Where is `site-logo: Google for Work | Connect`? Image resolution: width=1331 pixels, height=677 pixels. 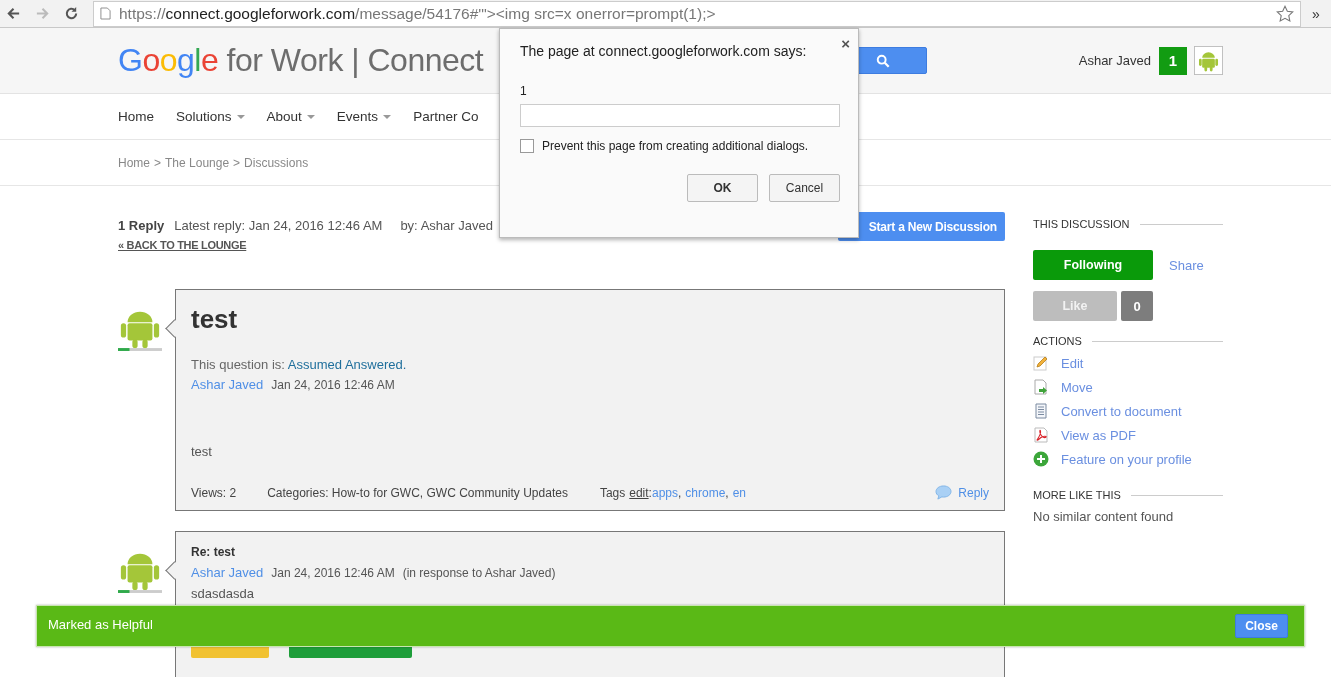
site-logo: Google for Work | Connect is located at coordinates (301, 60).